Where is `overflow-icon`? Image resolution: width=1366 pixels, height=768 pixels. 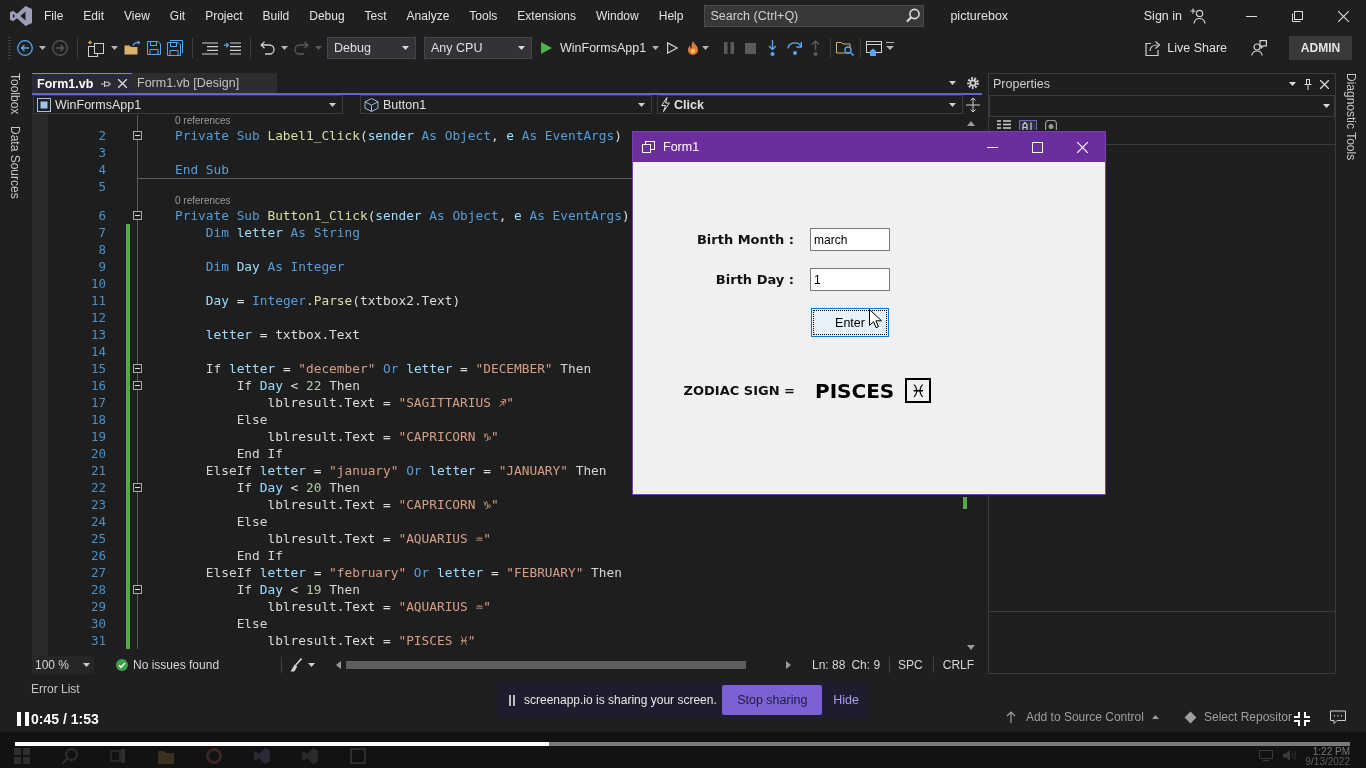 overflow-icon is located at coordinates (890, 46).